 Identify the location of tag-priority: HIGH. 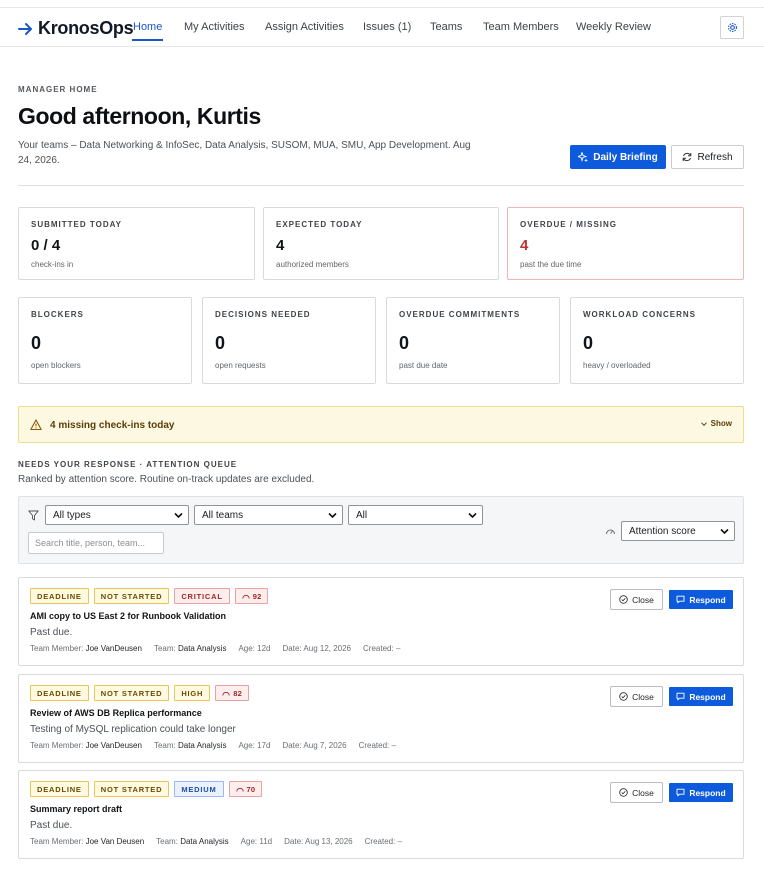
(192, 693).